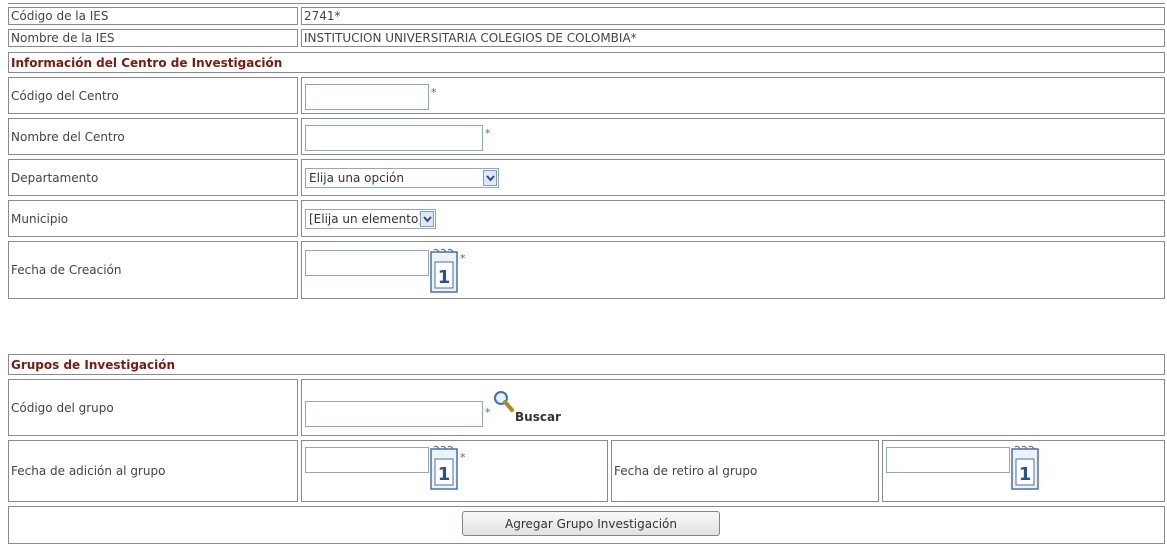 The width and height of the screenshot is (1167, 544). What do you see at coordinates (504, 402) in the screenshot?
I see `magnifier-icon` at bounding box center [504, 402].